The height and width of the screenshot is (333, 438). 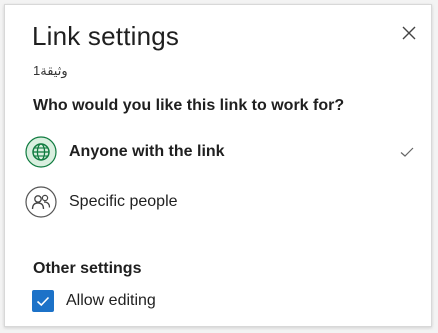 I want to click on dialog-title: Link settings, so click(x=106, y=36).